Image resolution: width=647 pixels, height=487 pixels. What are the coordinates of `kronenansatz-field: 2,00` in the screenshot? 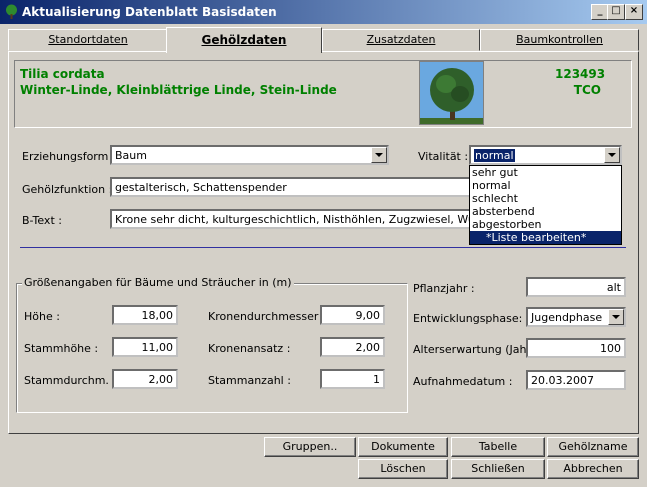 It's located at (352, 347).